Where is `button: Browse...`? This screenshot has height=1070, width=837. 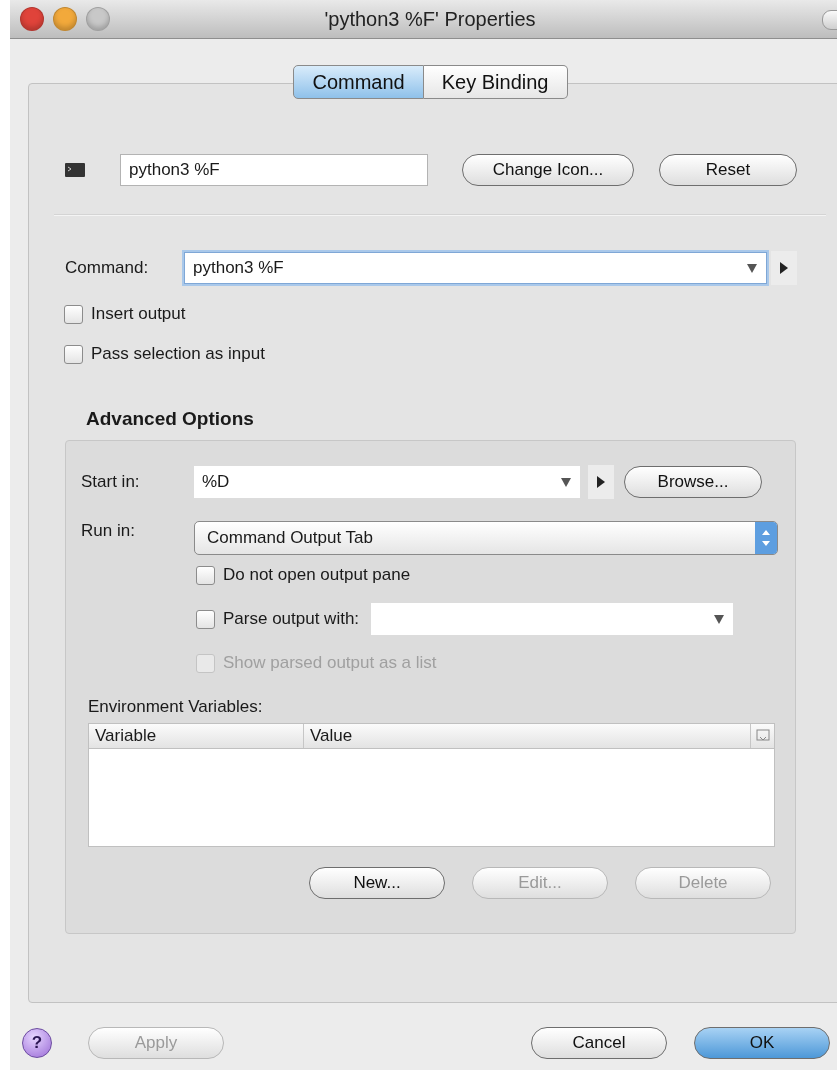
button: Browse... is located at coordinates (693, 482).